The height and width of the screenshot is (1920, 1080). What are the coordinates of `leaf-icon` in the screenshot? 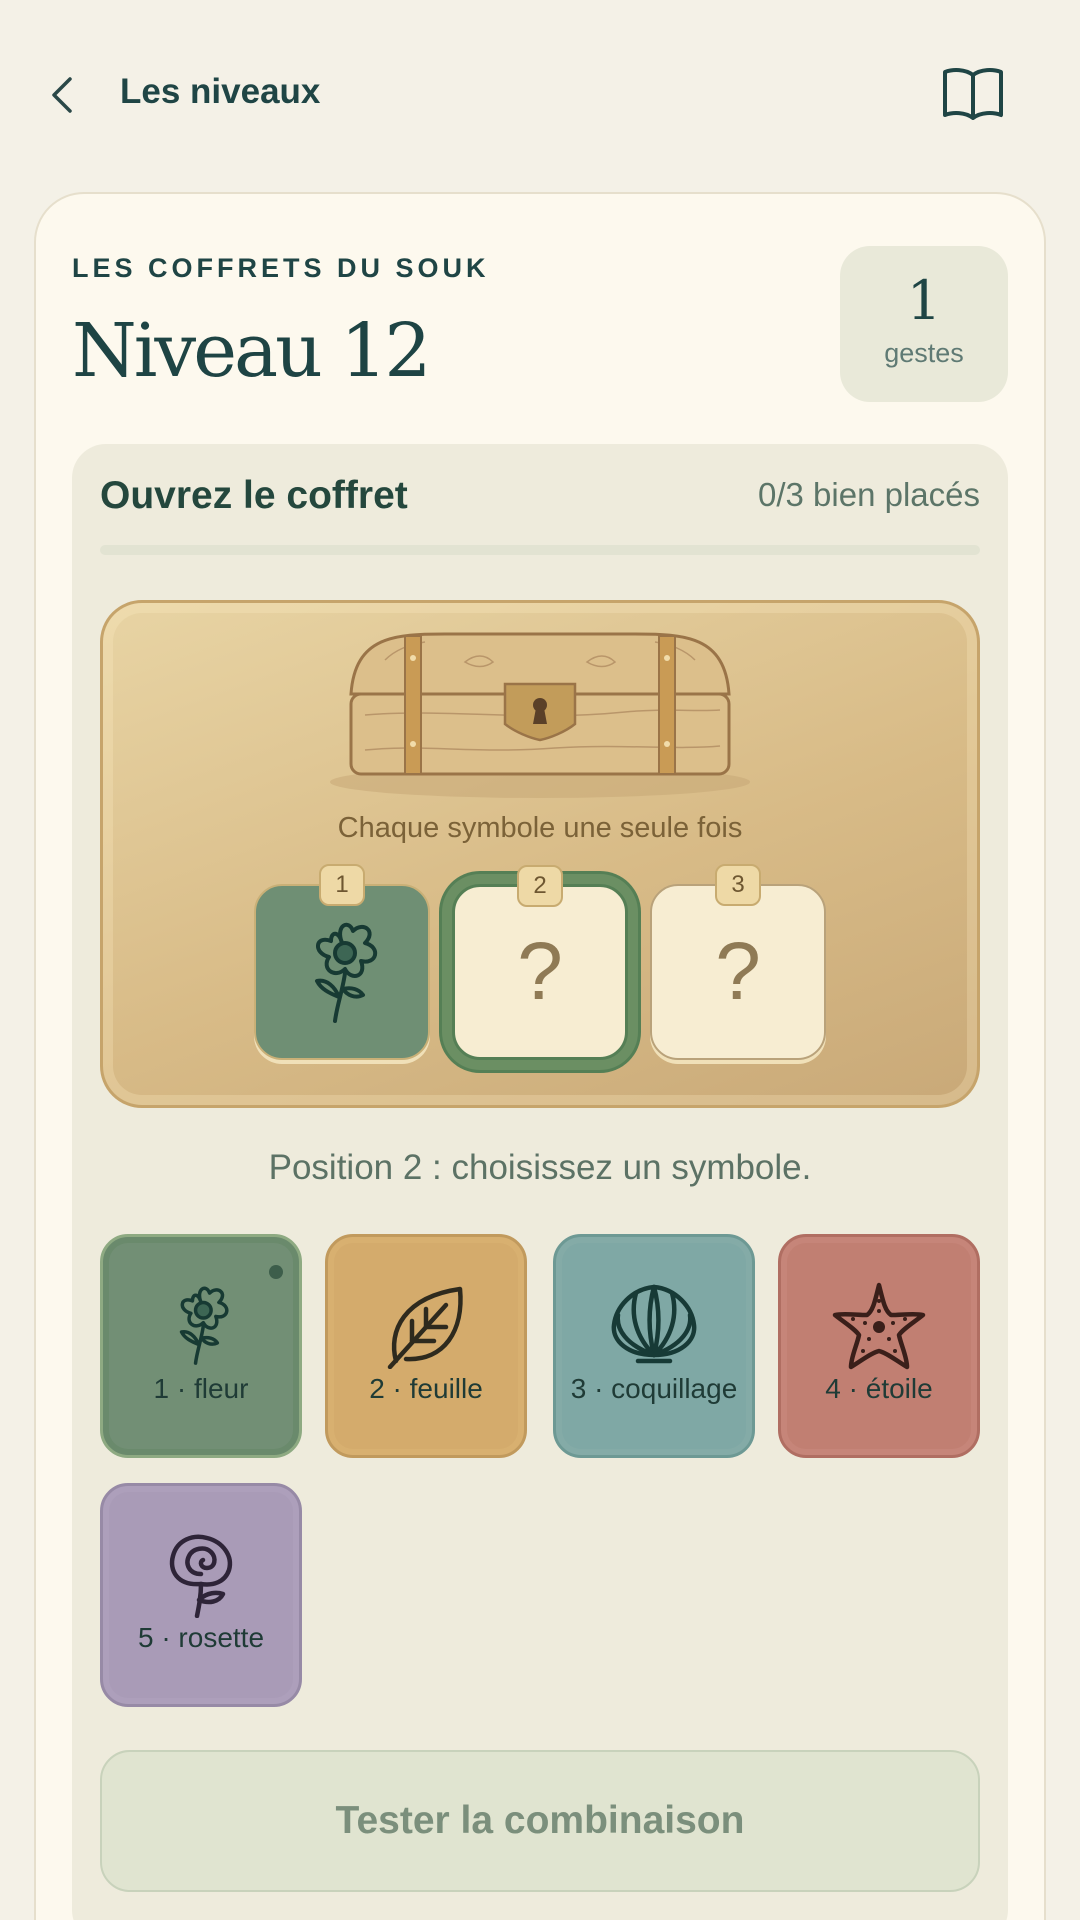 It's located at (425, 1327).